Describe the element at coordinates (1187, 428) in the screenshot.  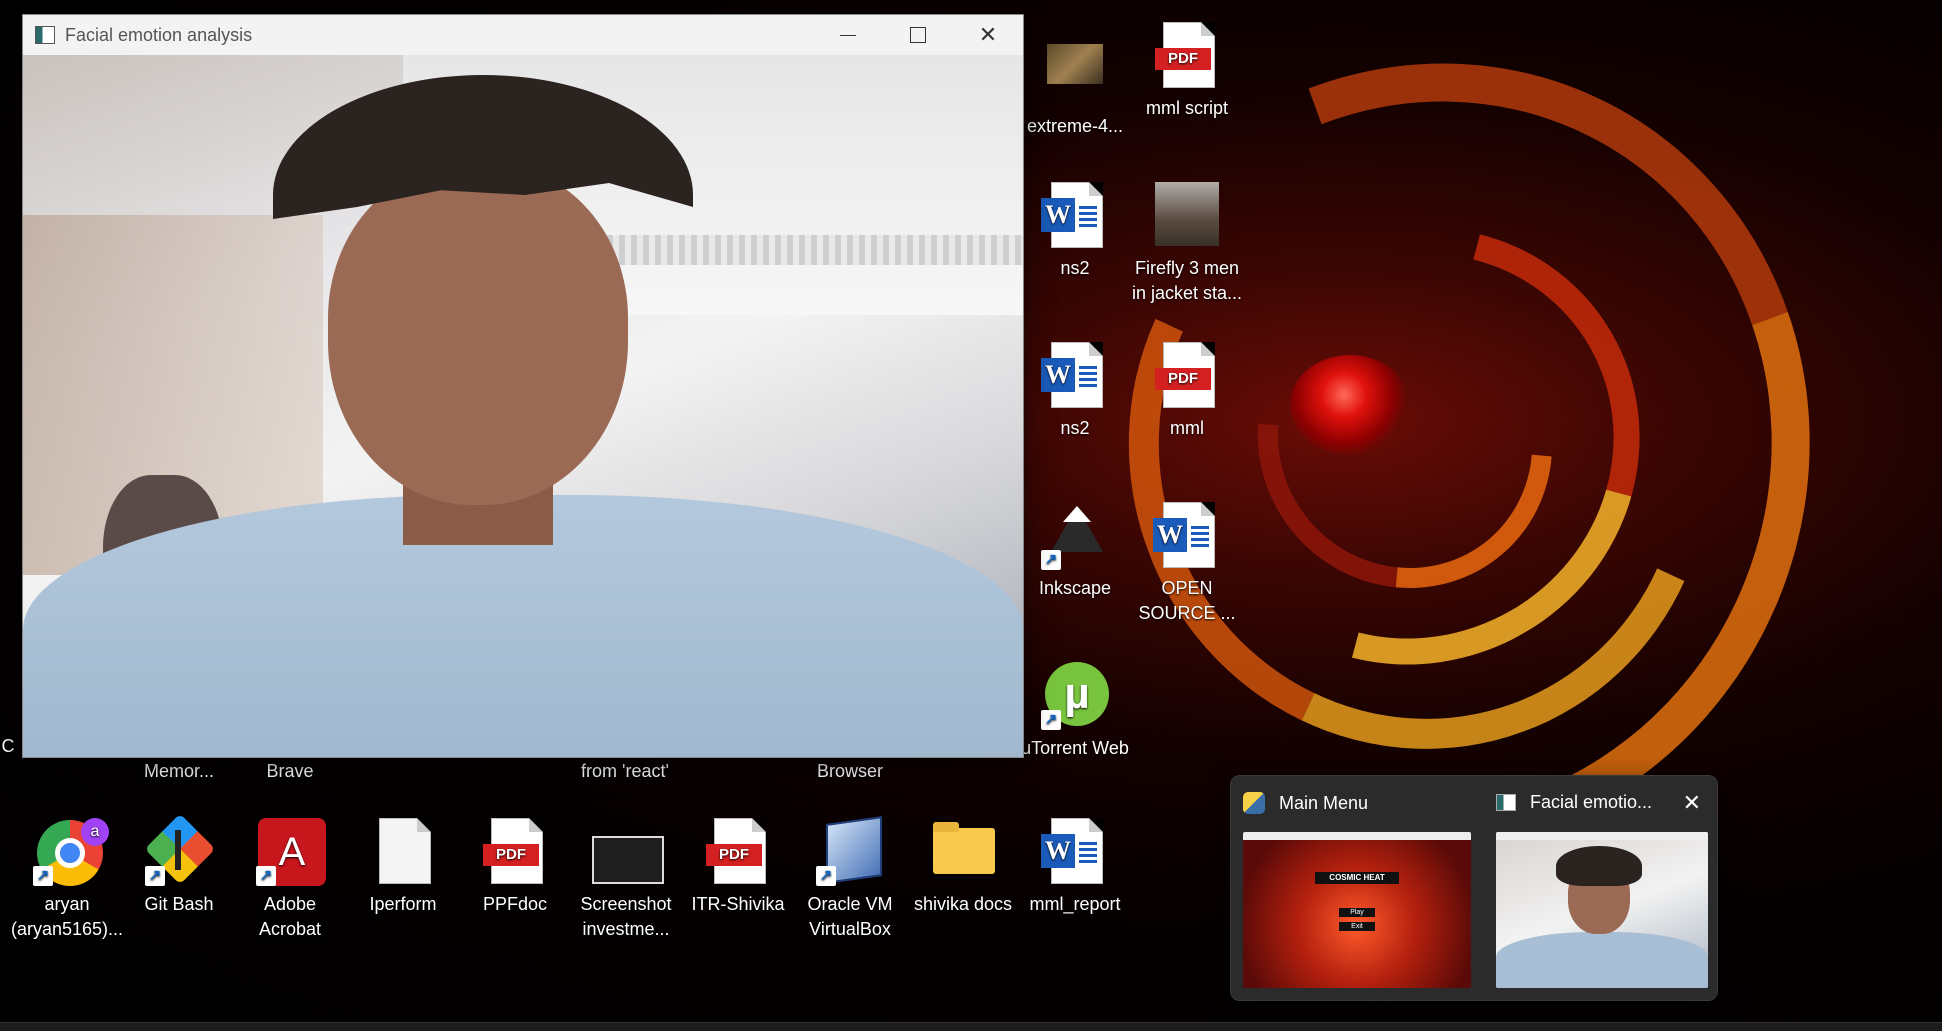
I see `desktop-icon-label: mml` at that location.